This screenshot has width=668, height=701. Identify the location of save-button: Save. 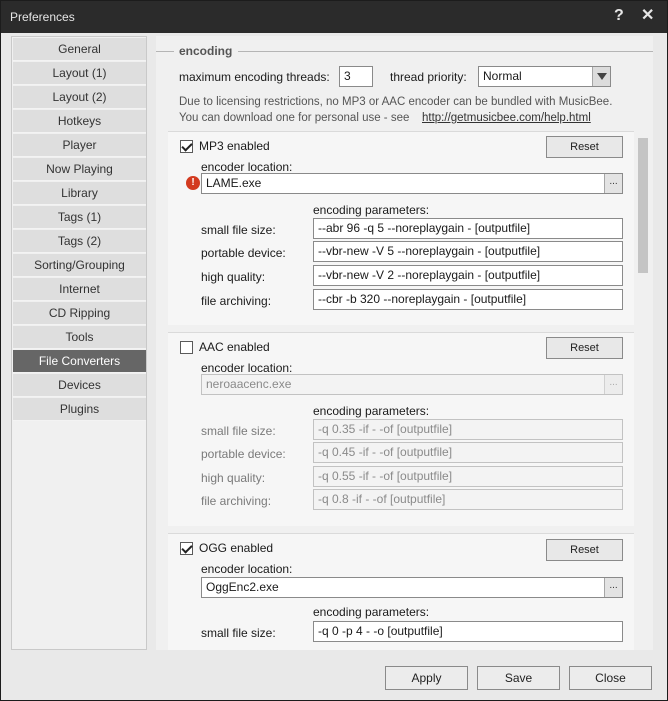
(518, 678).